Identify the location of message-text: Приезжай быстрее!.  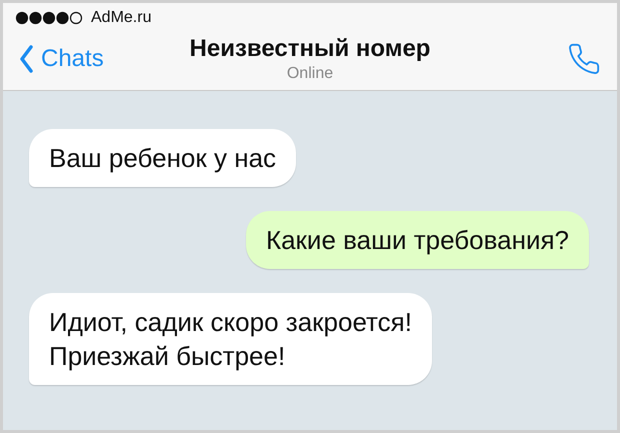
(167, 356).